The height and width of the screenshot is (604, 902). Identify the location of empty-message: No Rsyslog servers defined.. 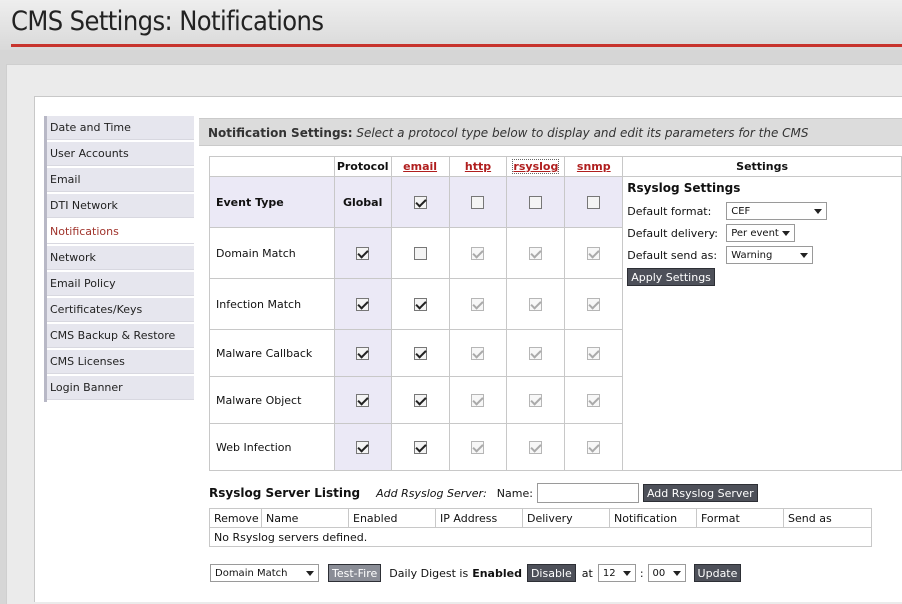
(540, 537).